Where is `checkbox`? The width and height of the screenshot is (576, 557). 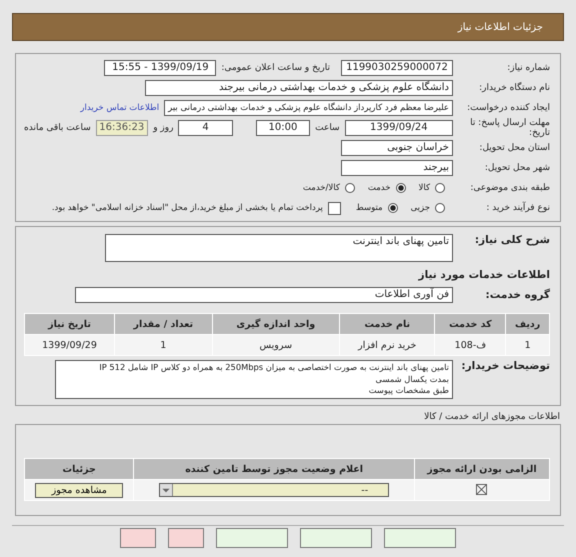 checkbox is located at coordinates (334, 208).